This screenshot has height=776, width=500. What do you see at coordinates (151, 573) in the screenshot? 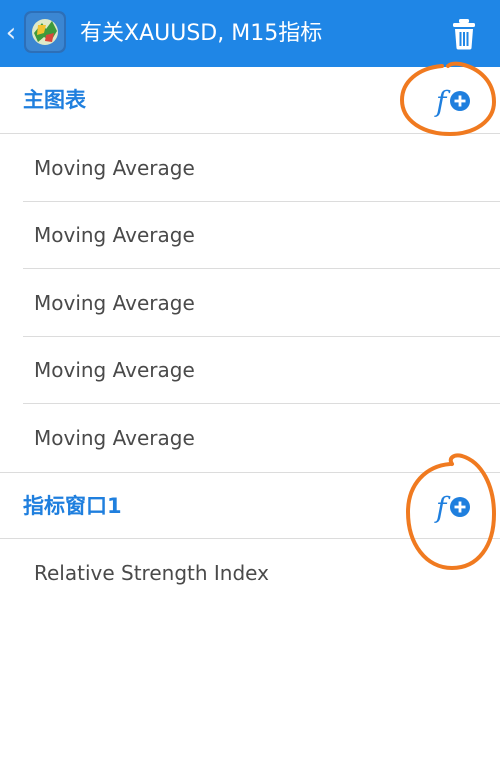
I see `indicator-label: Relative Strength Index` at bounding box center [151, 573].